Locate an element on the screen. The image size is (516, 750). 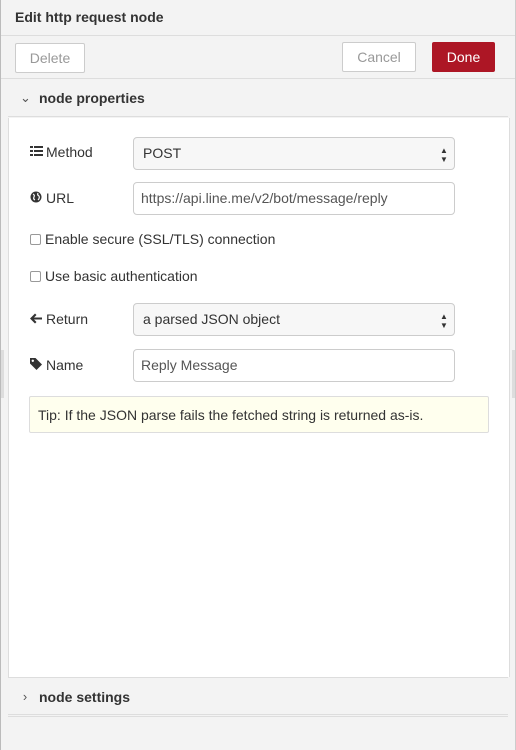
method-label-text: Method is located at coordinates (69, 152).